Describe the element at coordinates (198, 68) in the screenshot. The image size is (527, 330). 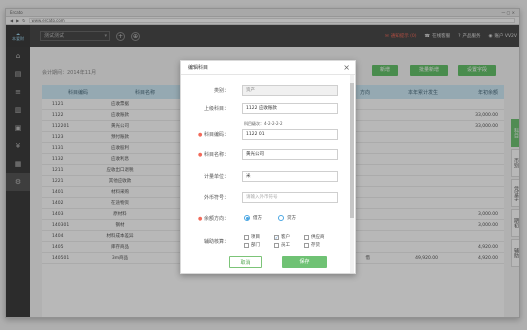
I see `dialog-title: 编辑科目` at that location.